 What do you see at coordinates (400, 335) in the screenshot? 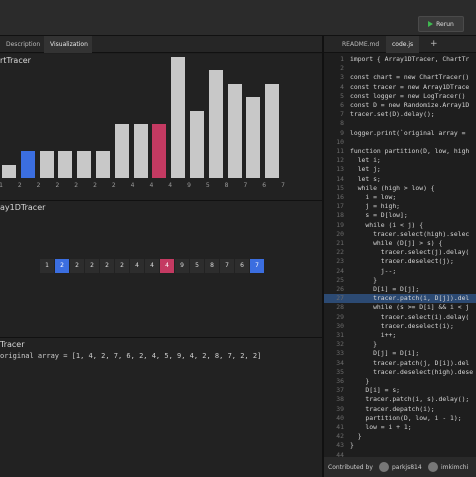
I see `code-line: 31 i++;` at bounding box center [400, 335].